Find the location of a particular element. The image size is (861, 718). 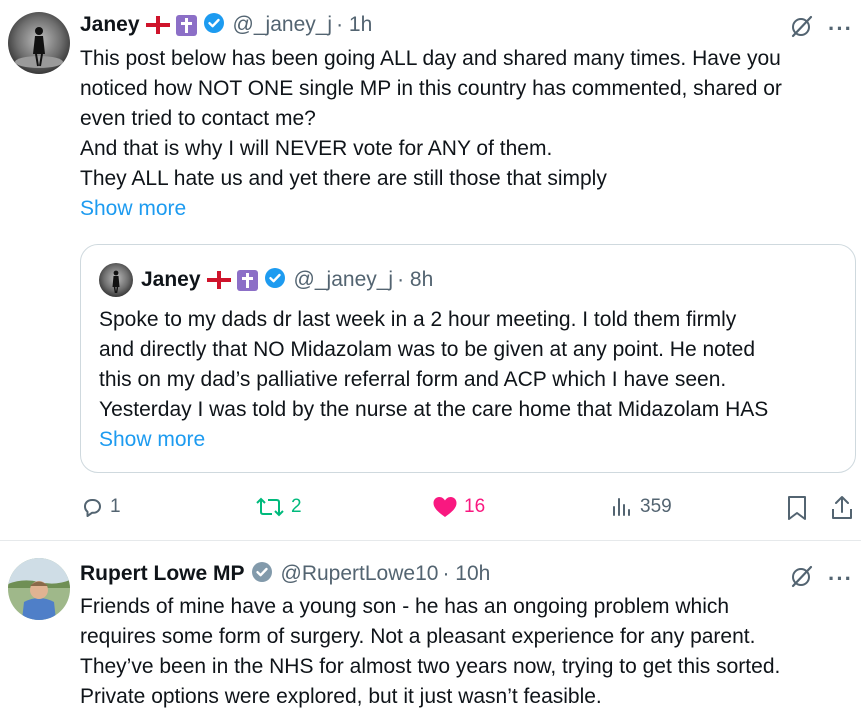

like-count: 16 is located at coordinates (475, 506).